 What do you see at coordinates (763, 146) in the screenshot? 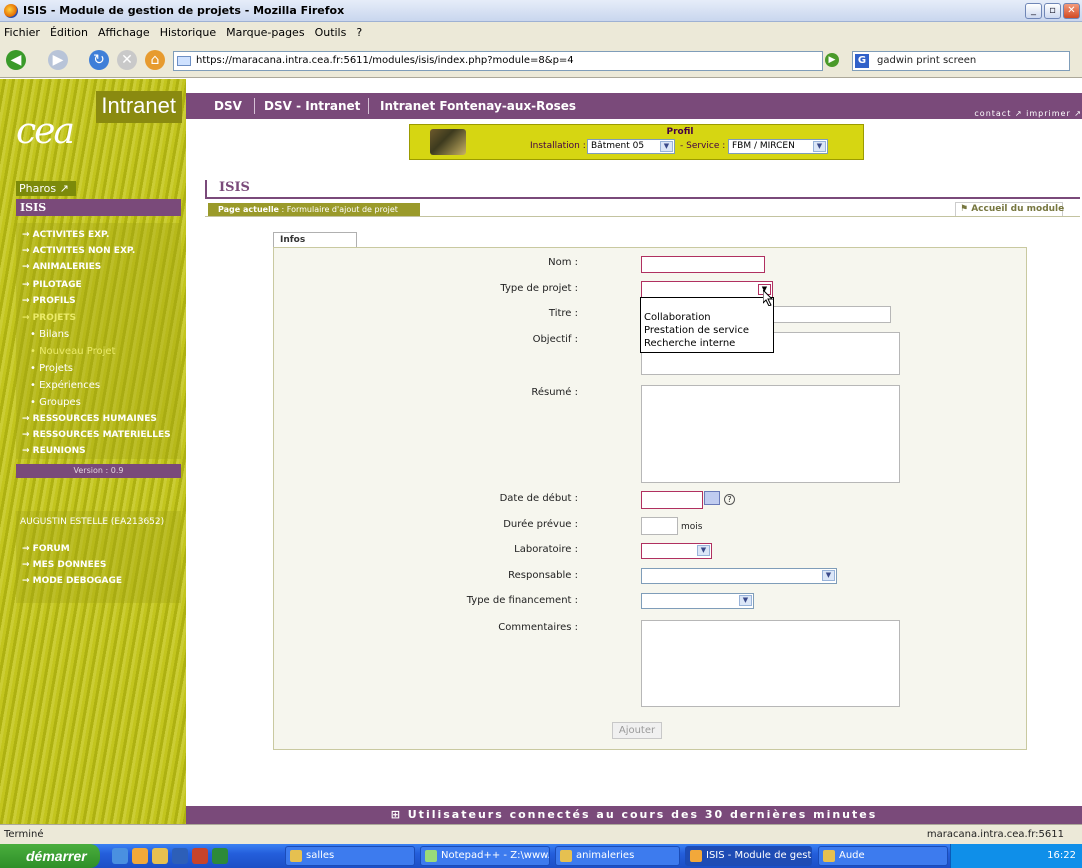
I see `service-value: FBM / MIRCEN` at bounding box center [763, 146].